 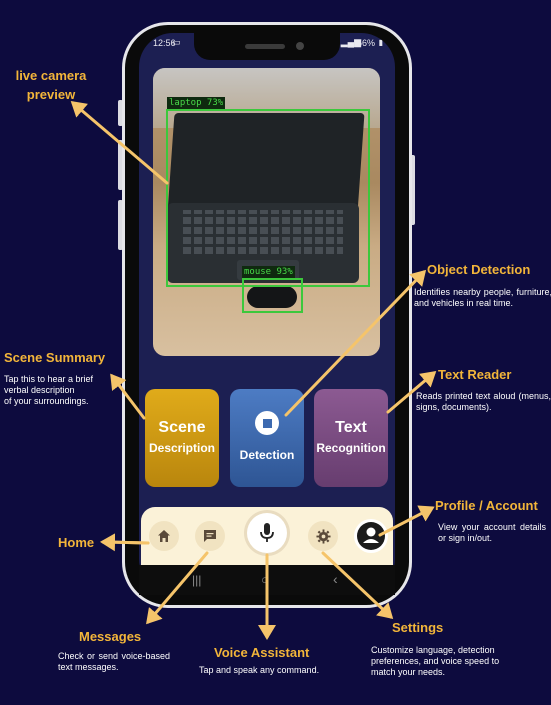 I want to click on arrow-profile, so click(x=406, y=521).